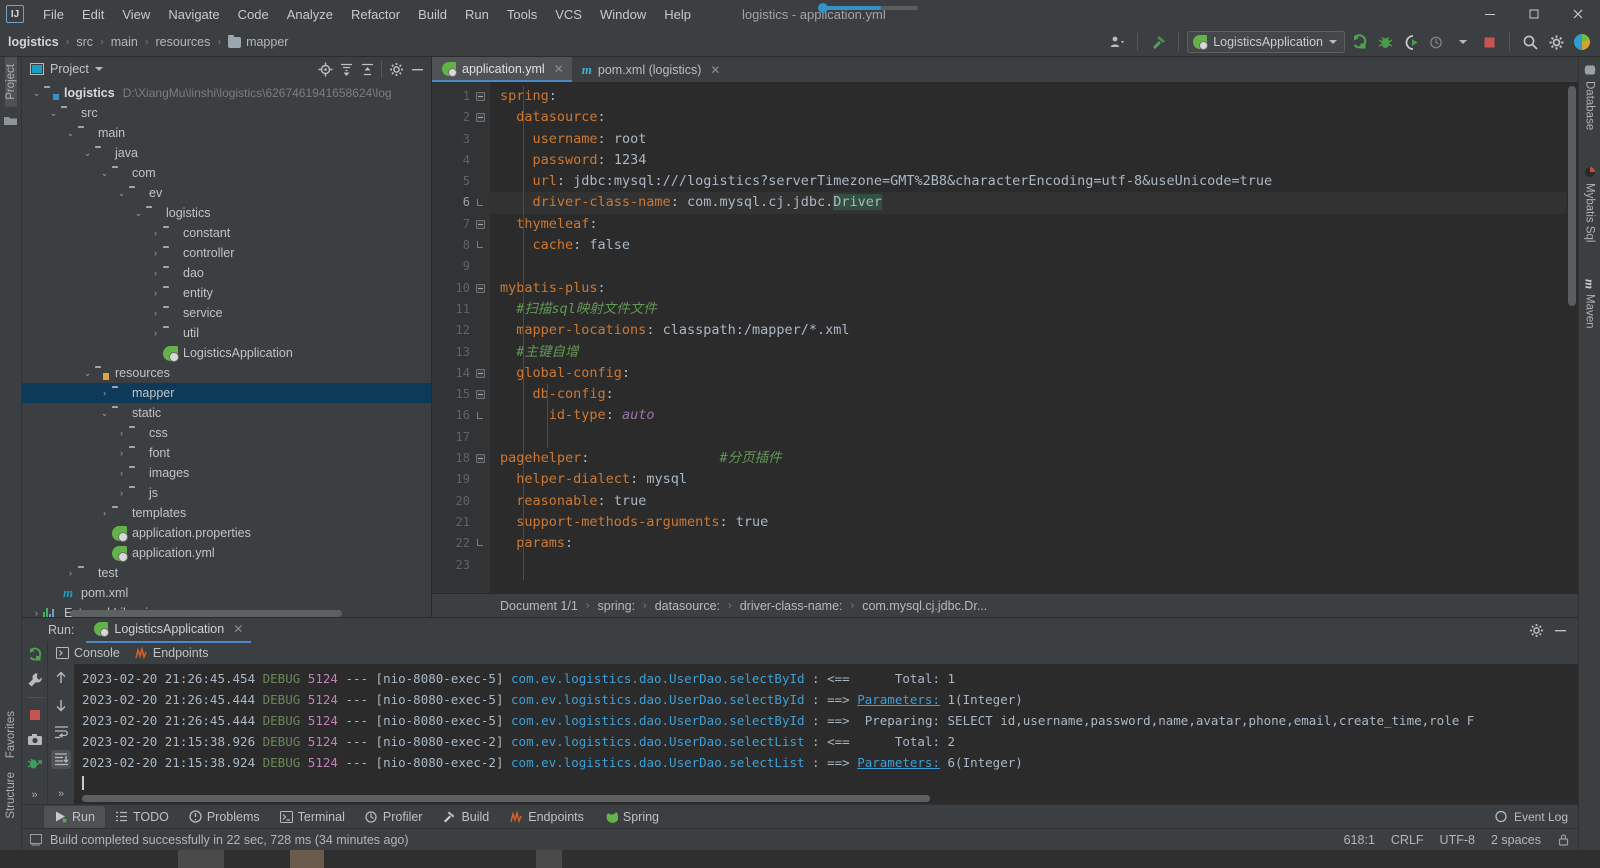 This screenshot has width=1600, height=868. Describe the element at coordinates (226, 513) in the screenshot. I see `tree-node-templates: › templates` at that location.